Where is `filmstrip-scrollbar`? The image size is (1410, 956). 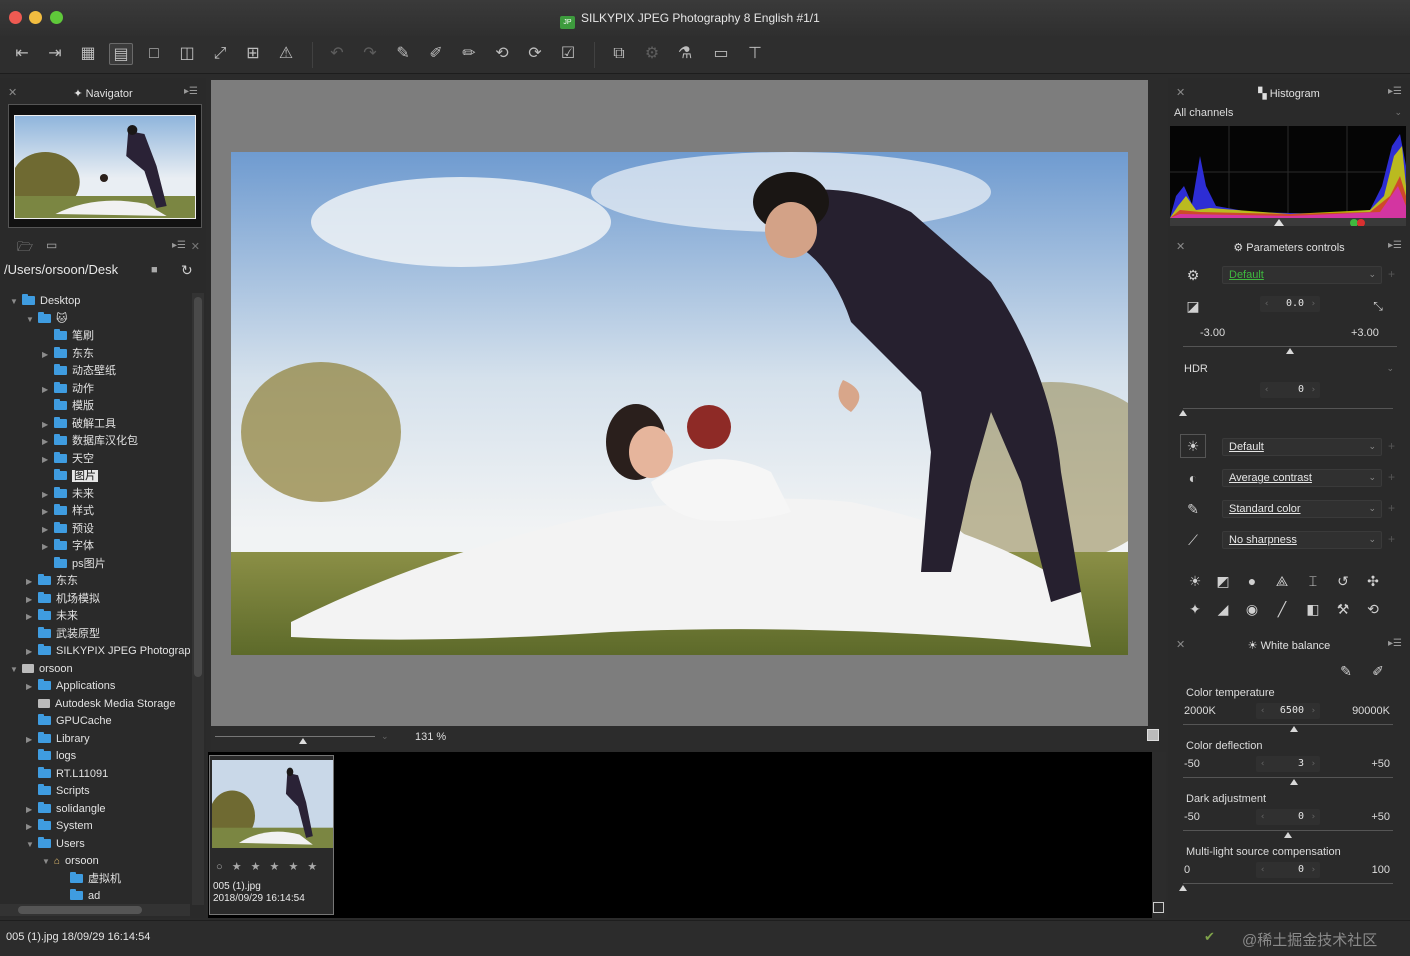
filmstrip-scrollbar is located at coordinates (1159, 835).